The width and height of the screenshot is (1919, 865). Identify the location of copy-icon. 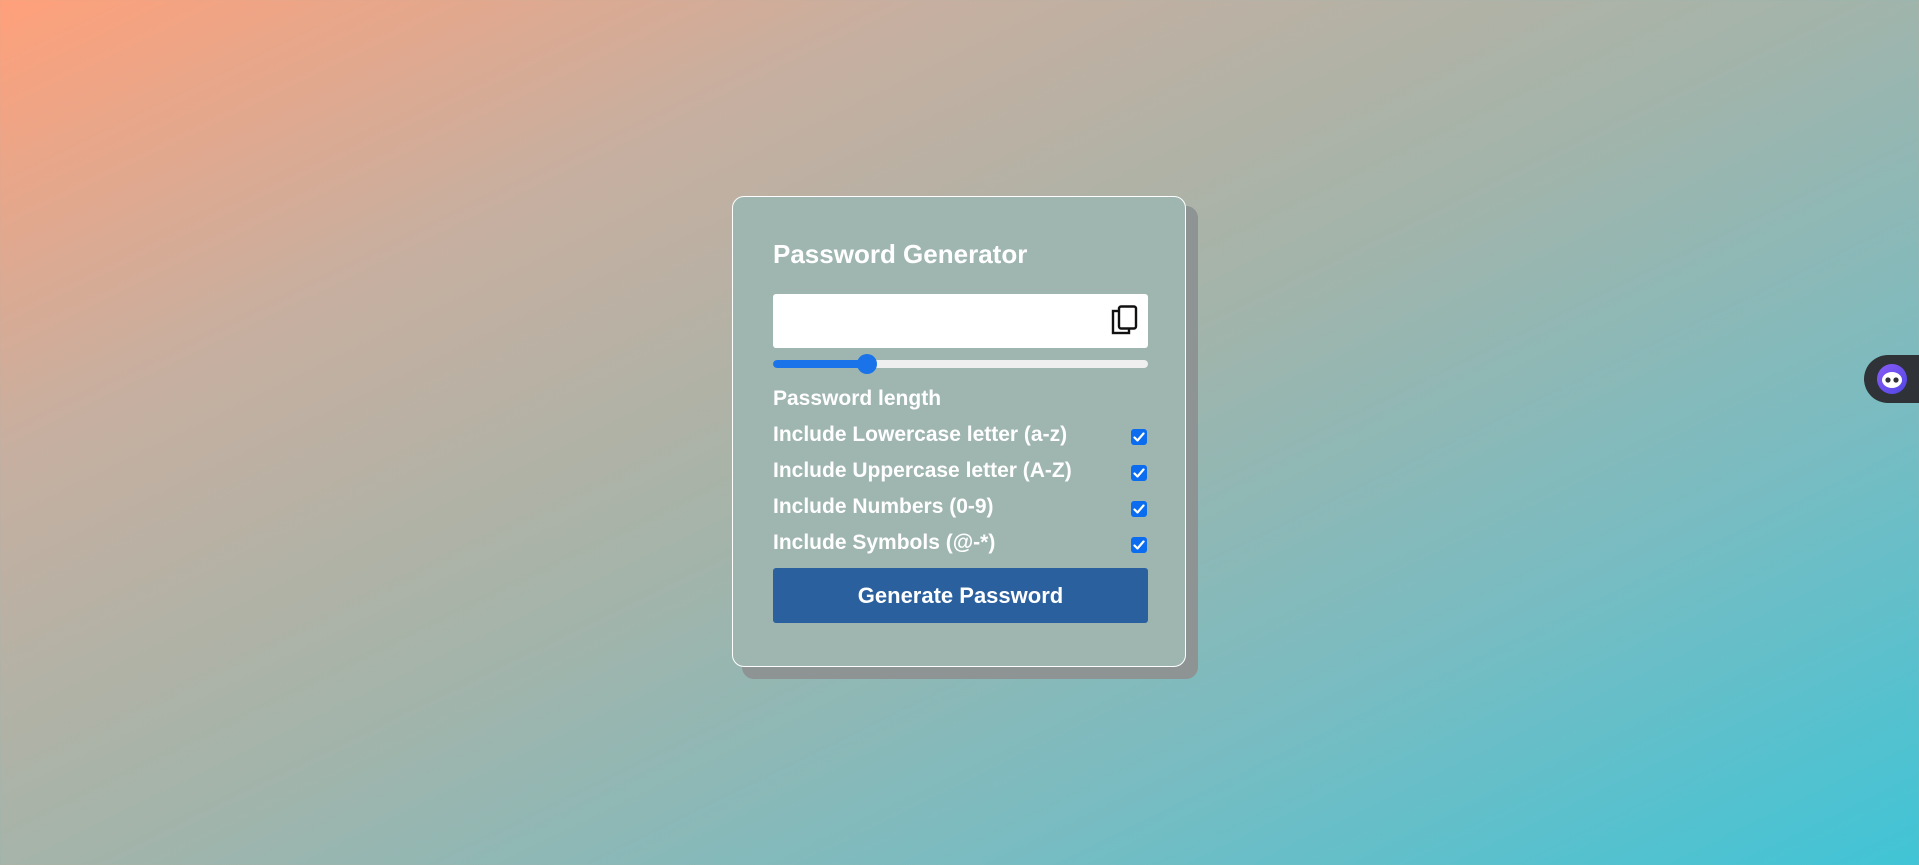
(1125, 321).